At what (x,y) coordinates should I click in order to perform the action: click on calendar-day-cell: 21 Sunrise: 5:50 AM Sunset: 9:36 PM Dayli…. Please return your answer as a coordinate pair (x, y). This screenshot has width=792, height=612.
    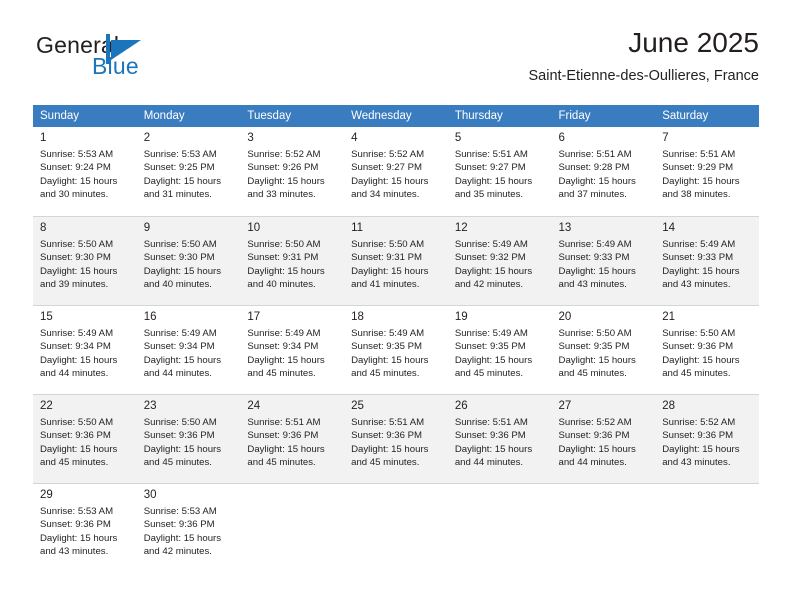
    Looking at the image, I should click on (707, 349).